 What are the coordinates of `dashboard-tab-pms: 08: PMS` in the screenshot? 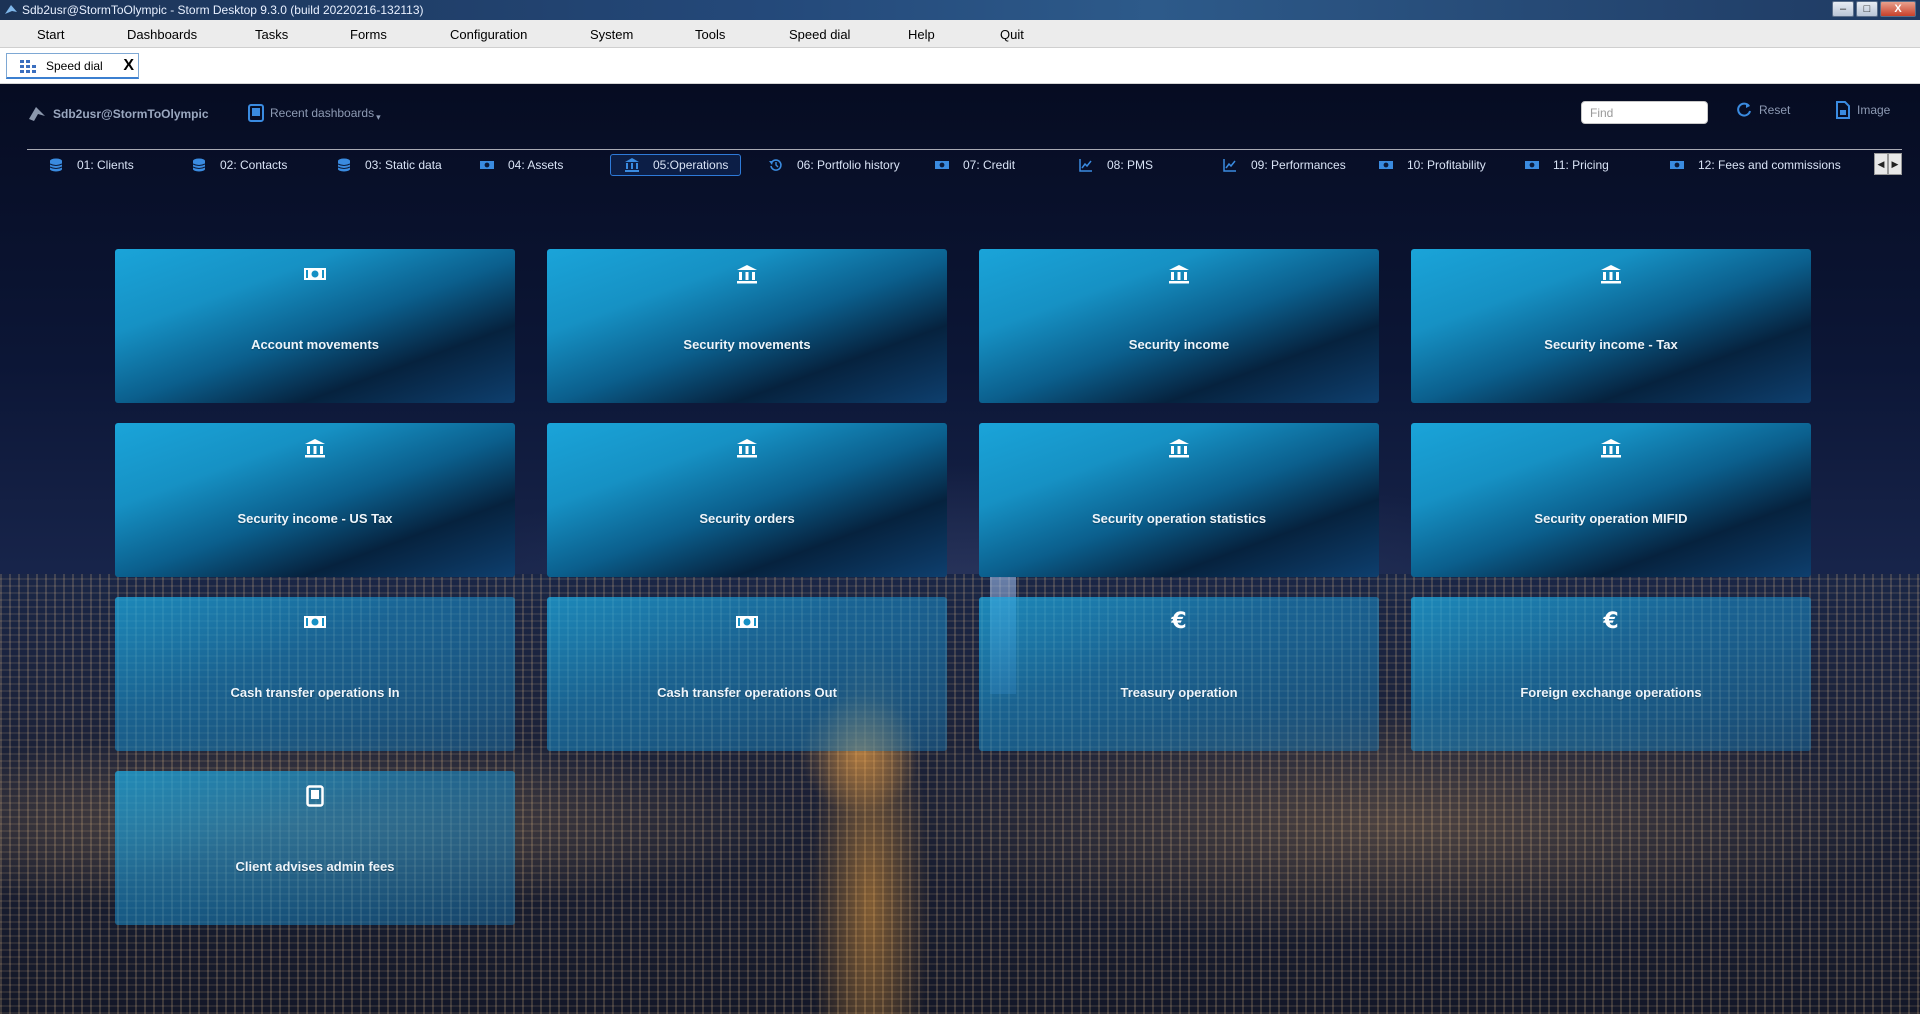 It's located at (1116, 165).